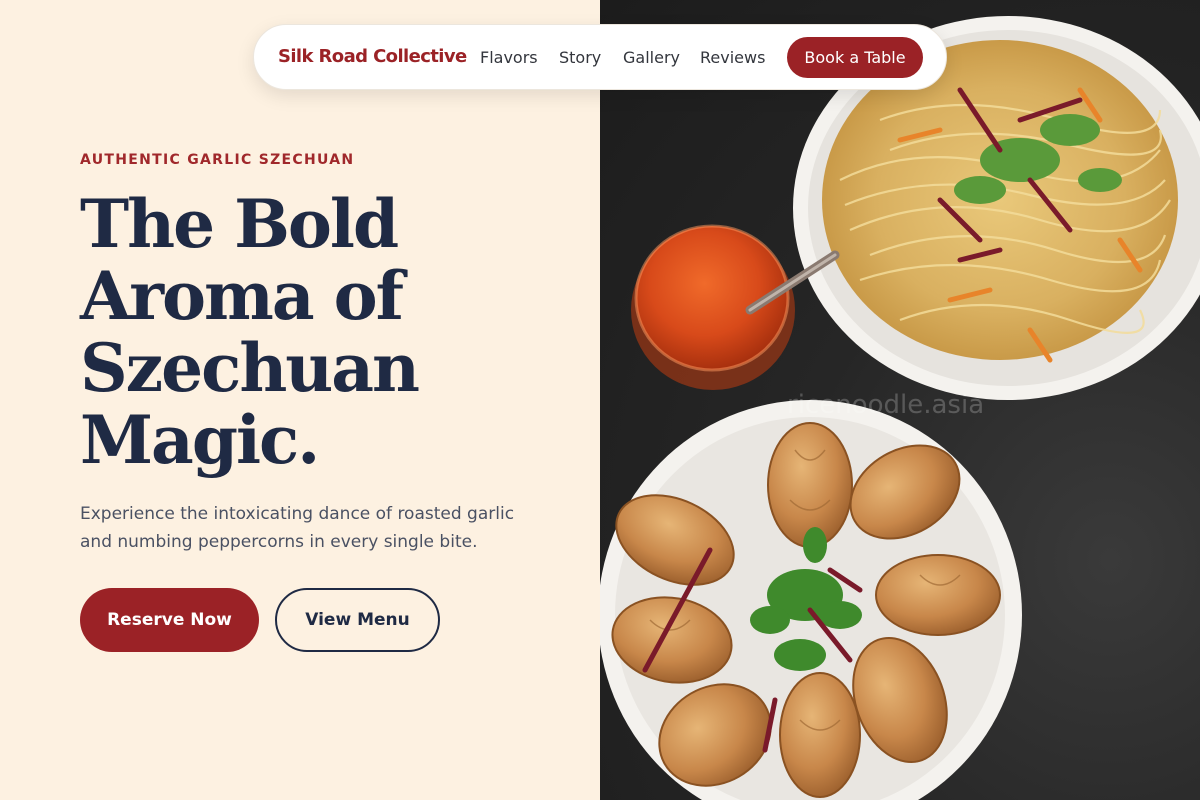 The image size is (1200, 800). I want to click on book-table-button: Book a Table, so click(855, 57).